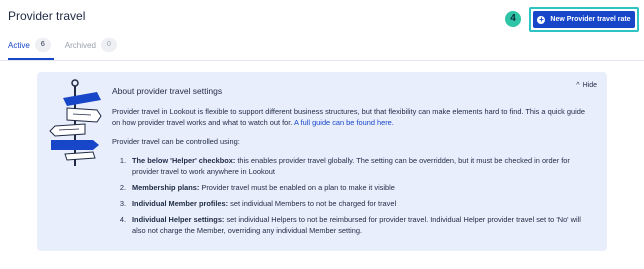  Describe the element at coordinates (184, 160) in the screenshot. I see `list-item-heading: The below 'Helper' checkbox:` at that location.